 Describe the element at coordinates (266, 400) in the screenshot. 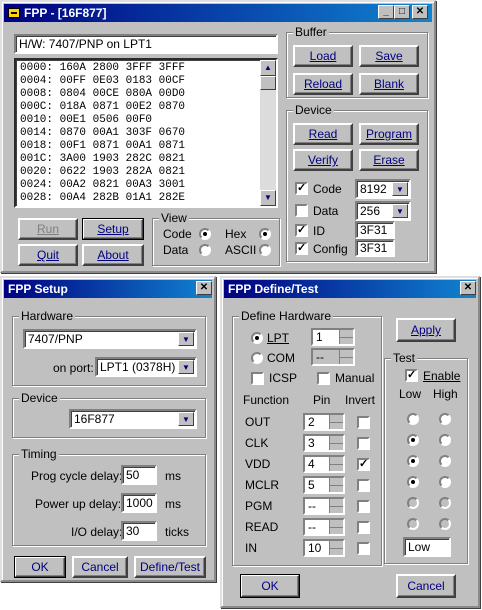

I see `function-column-header: Function` at that location.